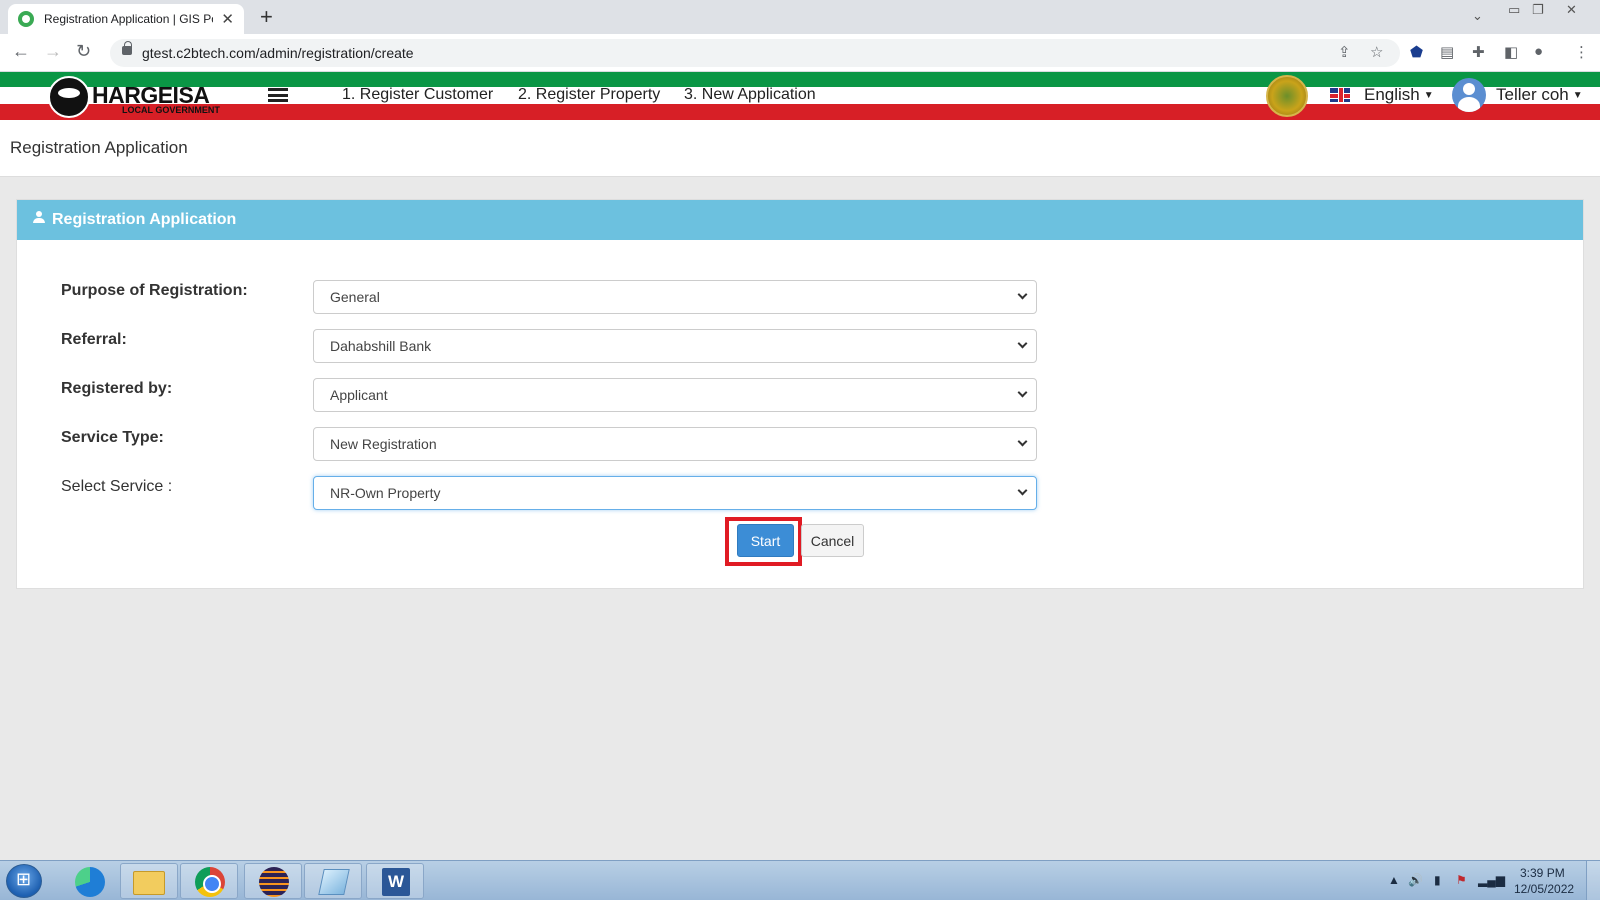 The height and width of the screenshot is (900, 1600). What do you see at coordinates (39, 218) in the screenshot?
I see `user-icon` at bounding box center [39, 218].